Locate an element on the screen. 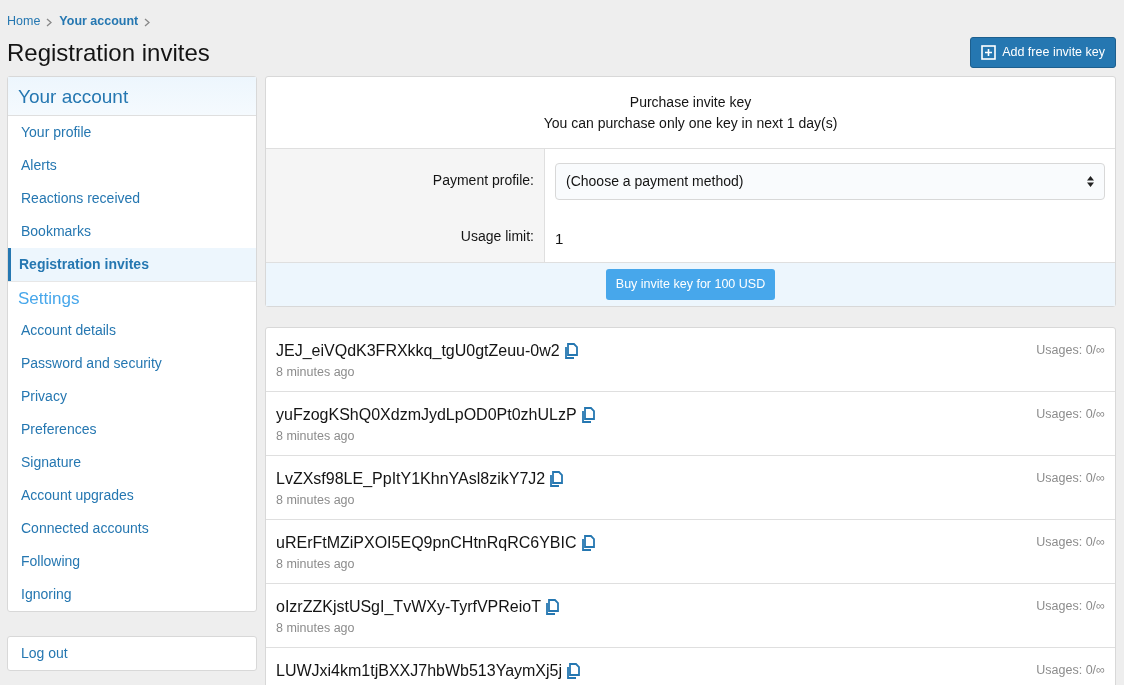 The width and height of the screenshot is (1124, 685). purchase-title: Purchase invite key is located at coordinates (690, 102).